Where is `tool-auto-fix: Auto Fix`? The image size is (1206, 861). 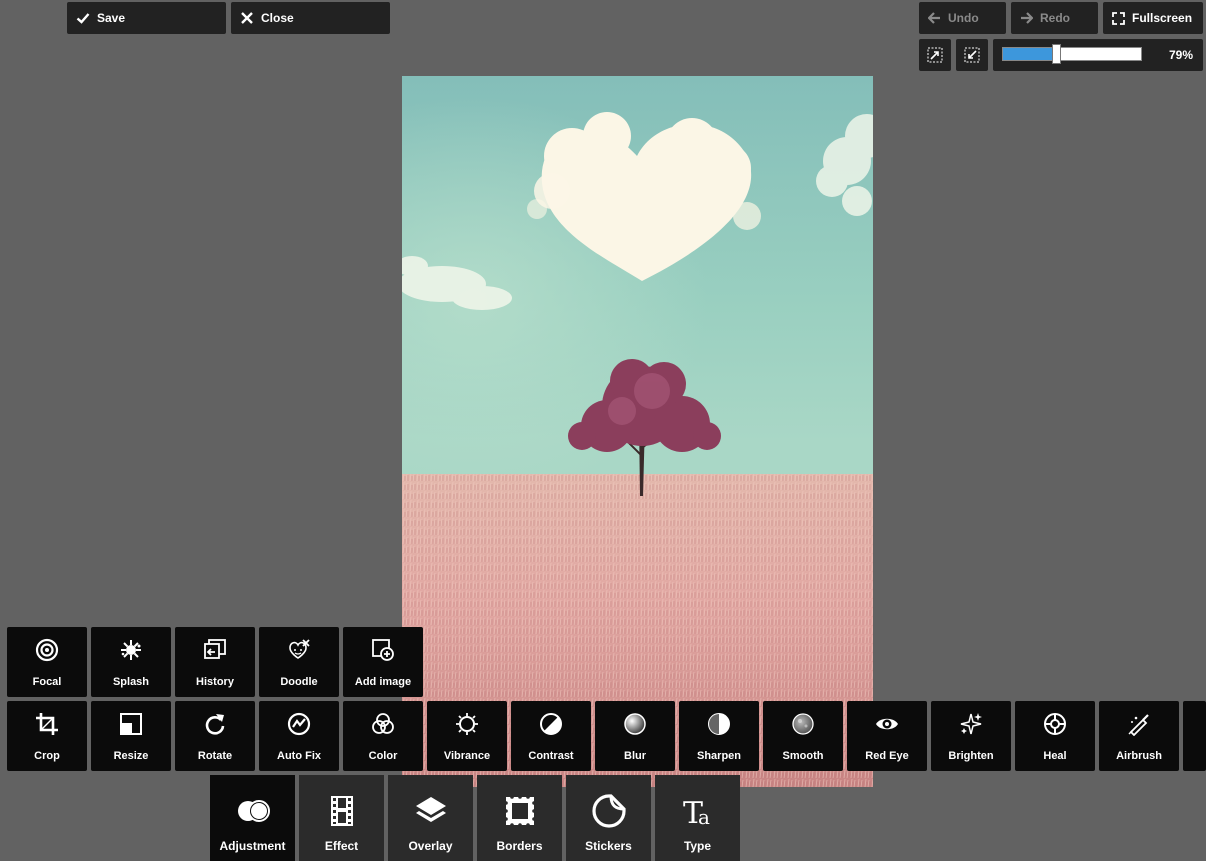 tool-auto-fix: Auto Fix is located at coordinates (299, 736).